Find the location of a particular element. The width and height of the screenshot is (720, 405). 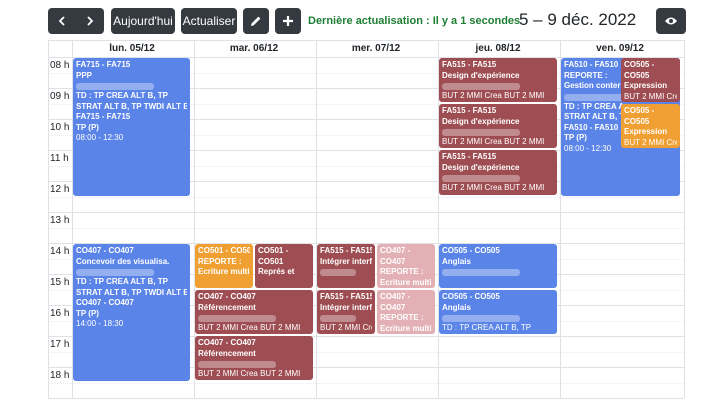

day-header-thu: jeu. 08/12 is located at coordinates (498, 48).